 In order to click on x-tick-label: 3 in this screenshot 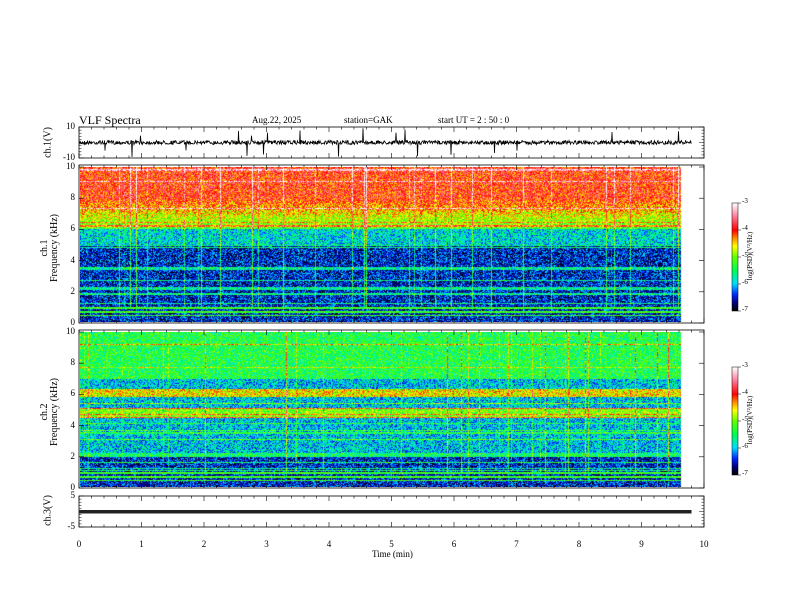, I will do `click(266, 544)`.